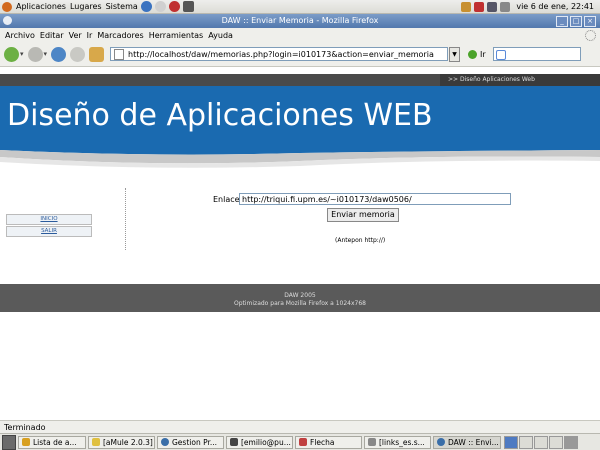 This screenshot has height=450, width=600. What do you see at coordinates (41, 6) in the screenshot?
I see `menu-aplicaciones: Aplicaciones` at bounding box center [41, 6].